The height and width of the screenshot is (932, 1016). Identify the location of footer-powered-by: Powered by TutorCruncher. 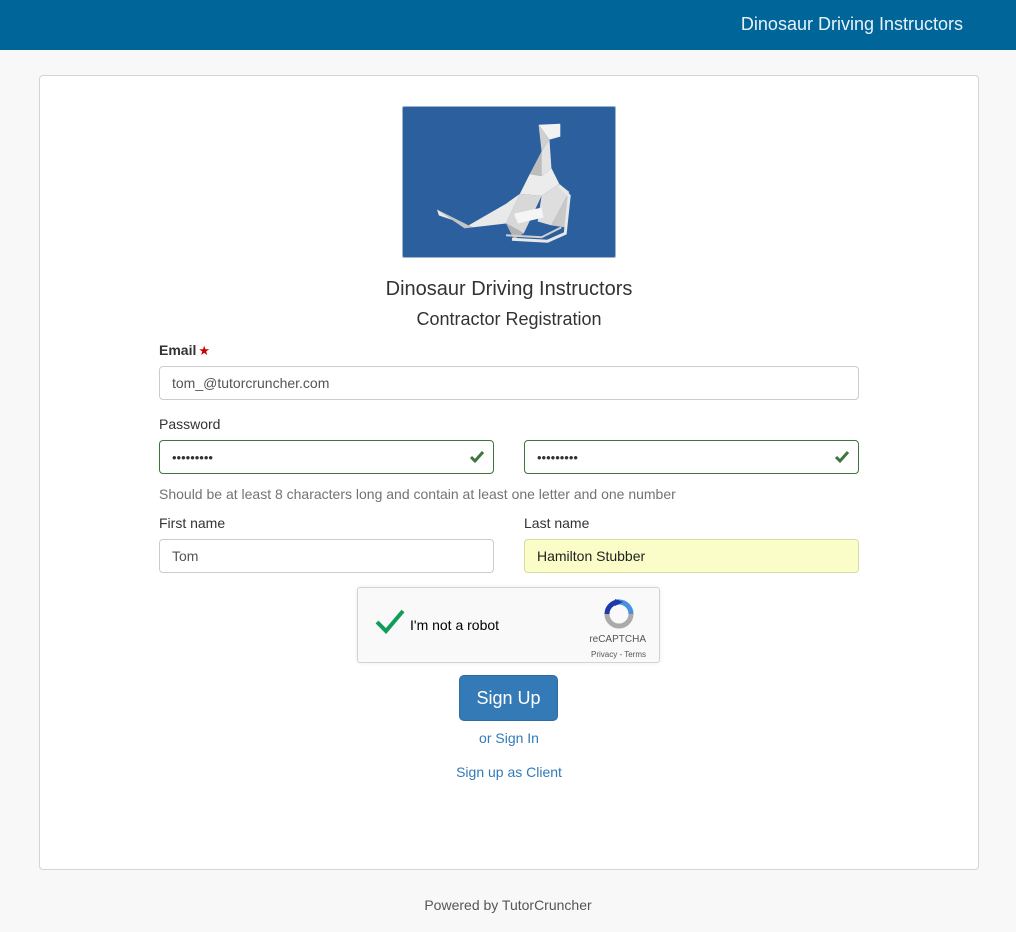
(508, 905).